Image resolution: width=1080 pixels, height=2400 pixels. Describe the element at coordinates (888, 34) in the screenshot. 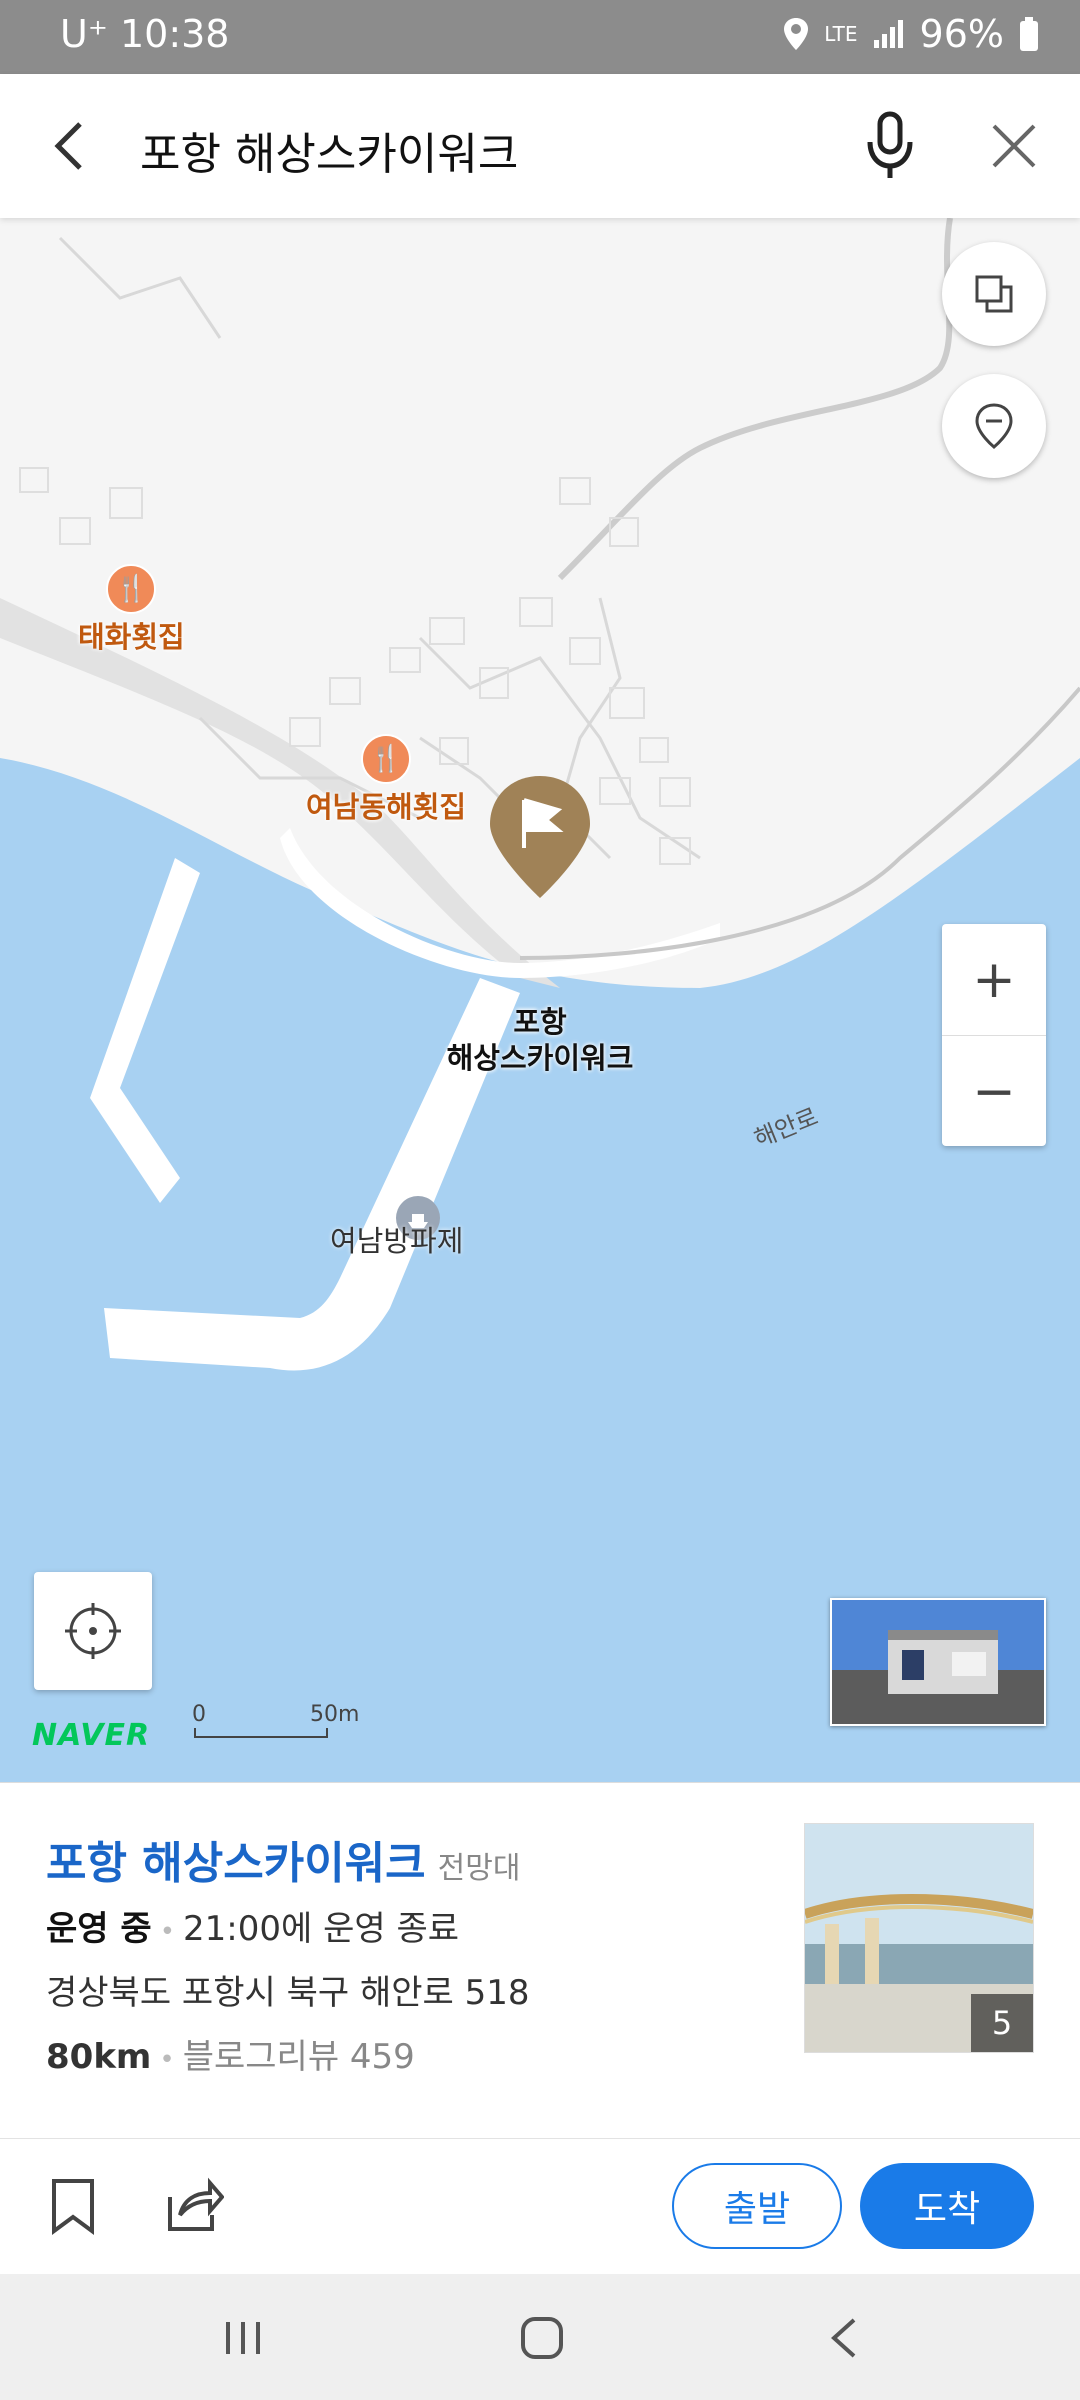

I see `signal-icon` at that location.